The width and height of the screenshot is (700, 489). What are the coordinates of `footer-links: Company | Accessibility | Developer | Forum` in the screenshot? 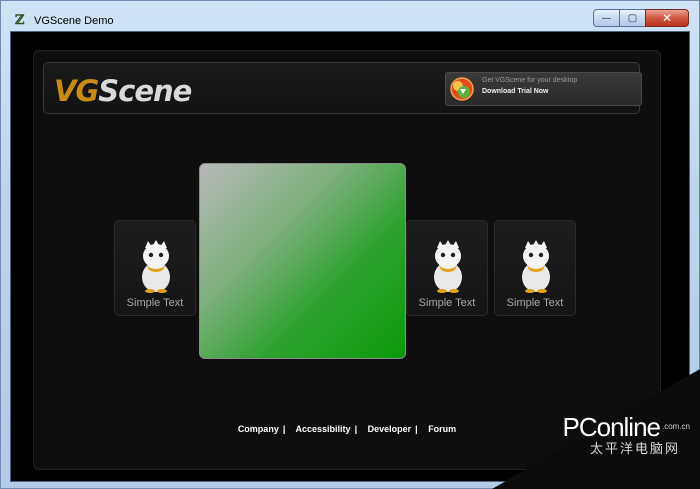 It's located at (347, 429).